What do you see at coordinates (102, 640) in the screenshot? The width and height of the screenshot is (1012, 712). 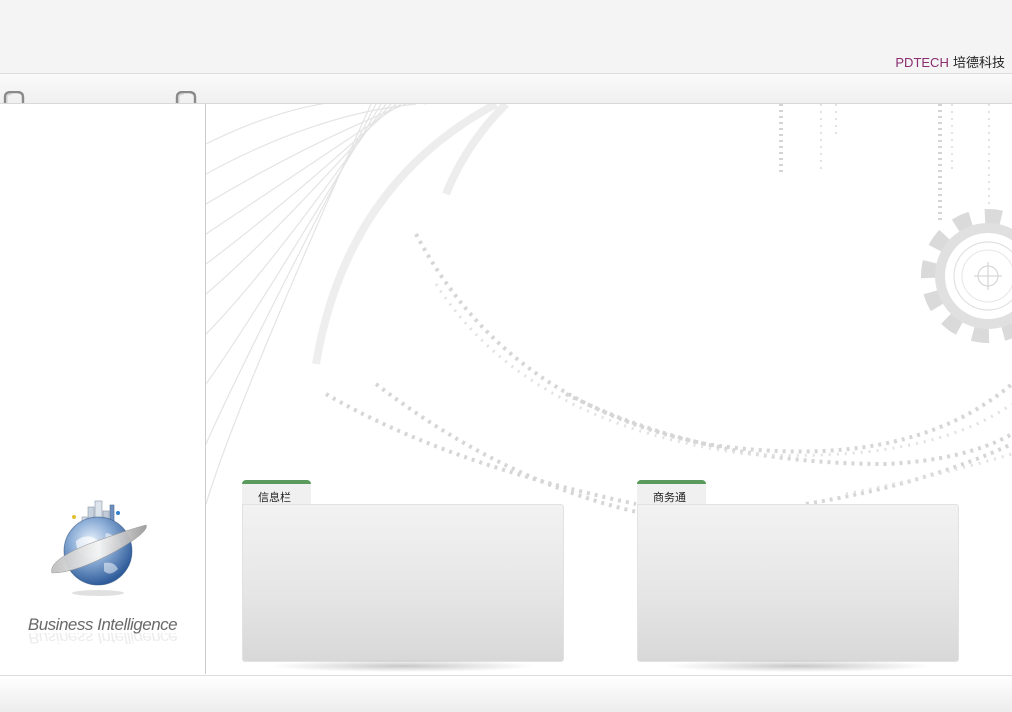 I see `tagline-reflection: Business Intelligence` at bounding box center [102, 640].